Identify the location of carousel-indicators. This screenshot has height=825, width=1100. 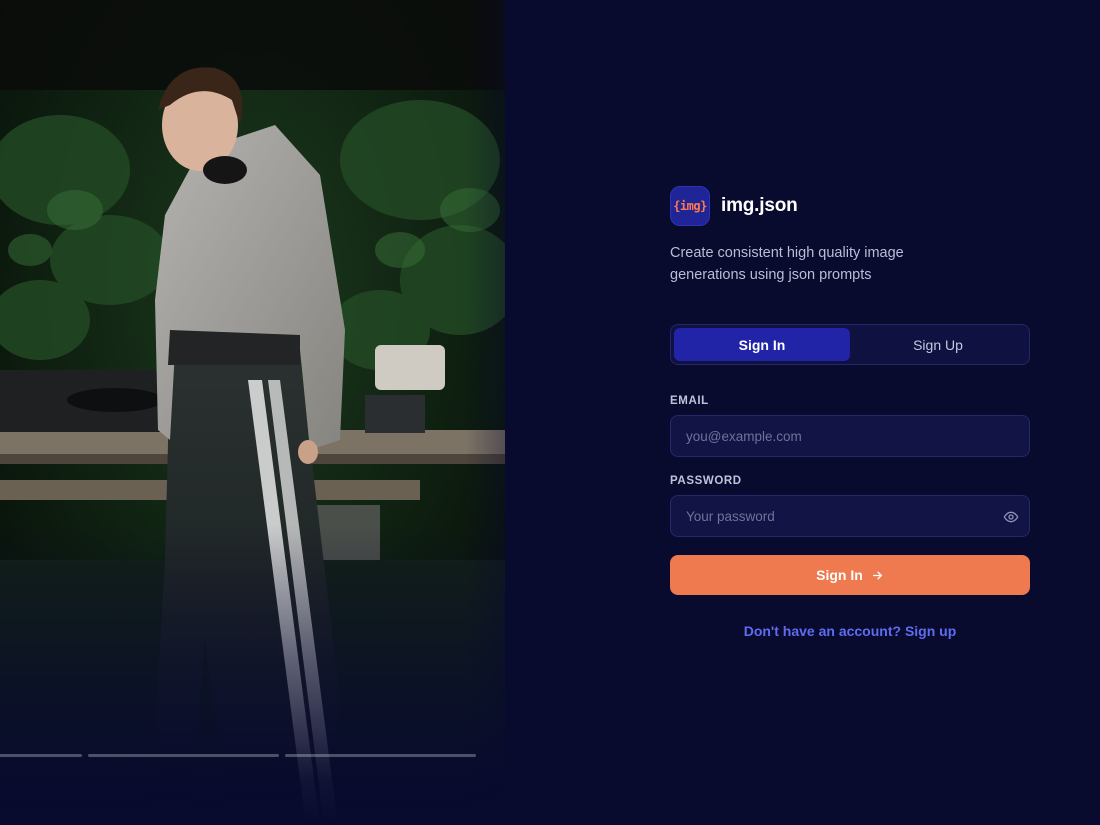
(238, 755).